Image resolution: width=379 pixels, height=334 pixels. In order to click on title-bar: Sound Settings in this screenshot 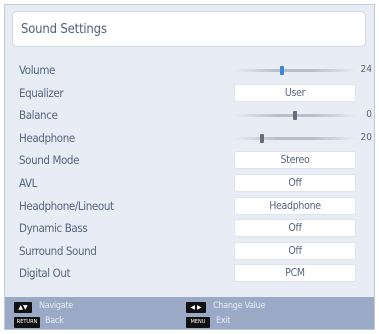, I will do `click(189, 29)`.